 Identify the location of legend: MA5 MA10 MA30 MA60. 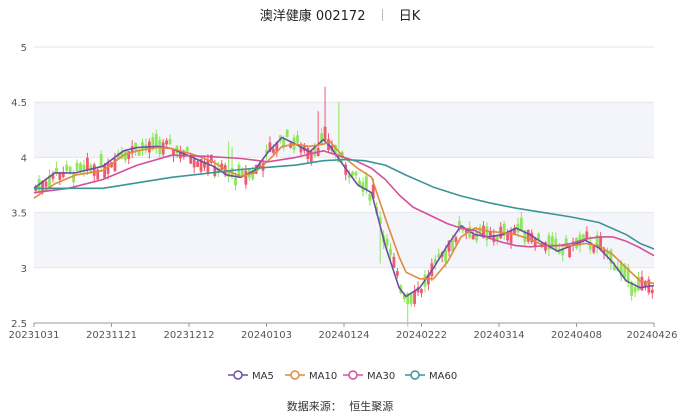
(342, 376).